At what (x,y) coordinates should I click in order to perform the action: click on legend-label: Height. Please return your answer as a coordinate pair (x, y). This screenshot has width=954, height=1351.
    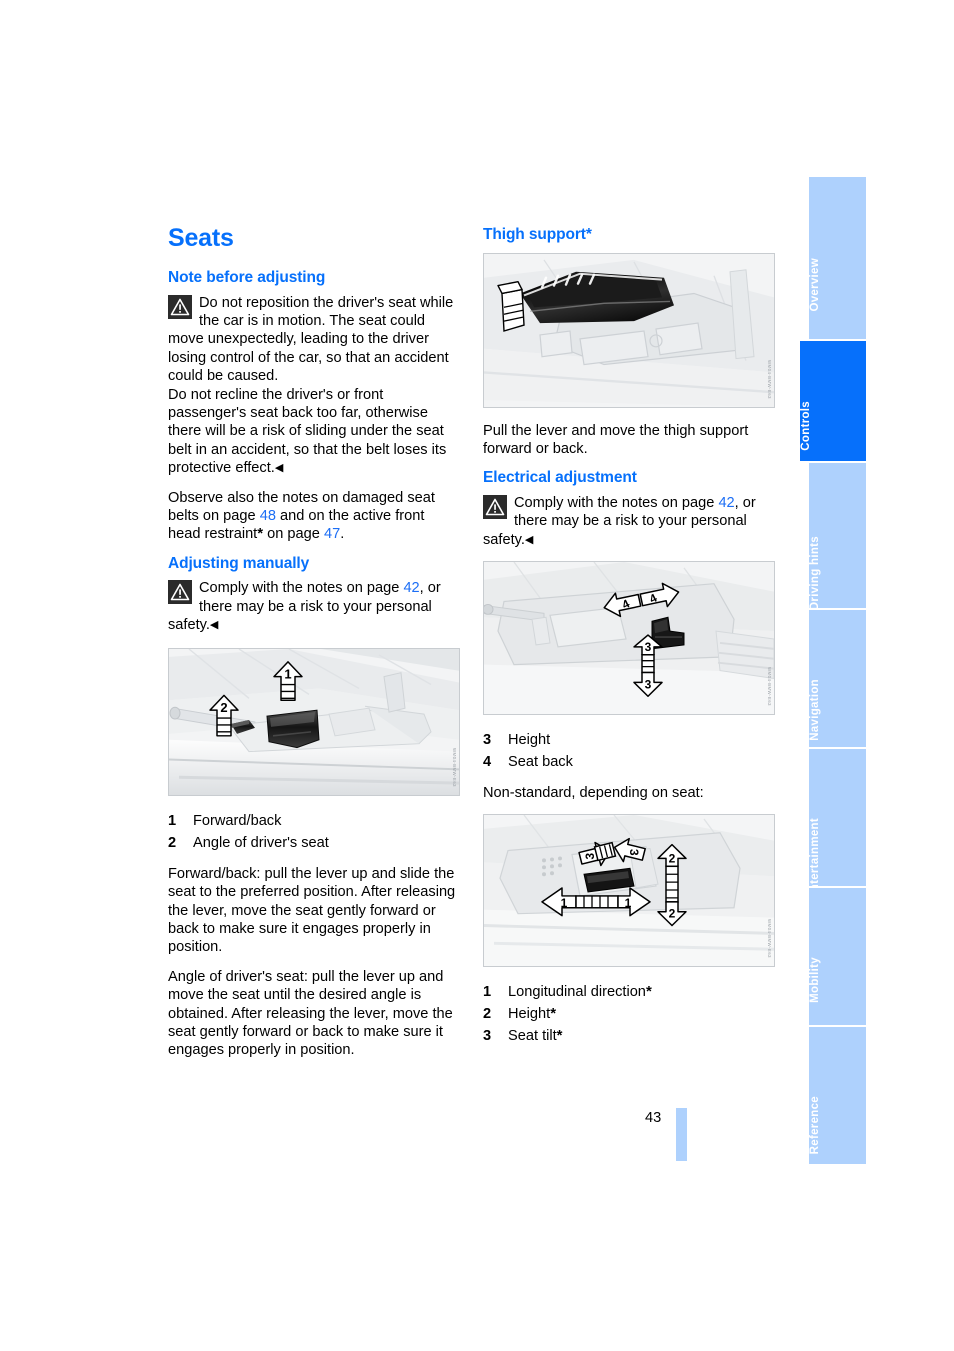
    Looking at the image, I should click on (529, 740).